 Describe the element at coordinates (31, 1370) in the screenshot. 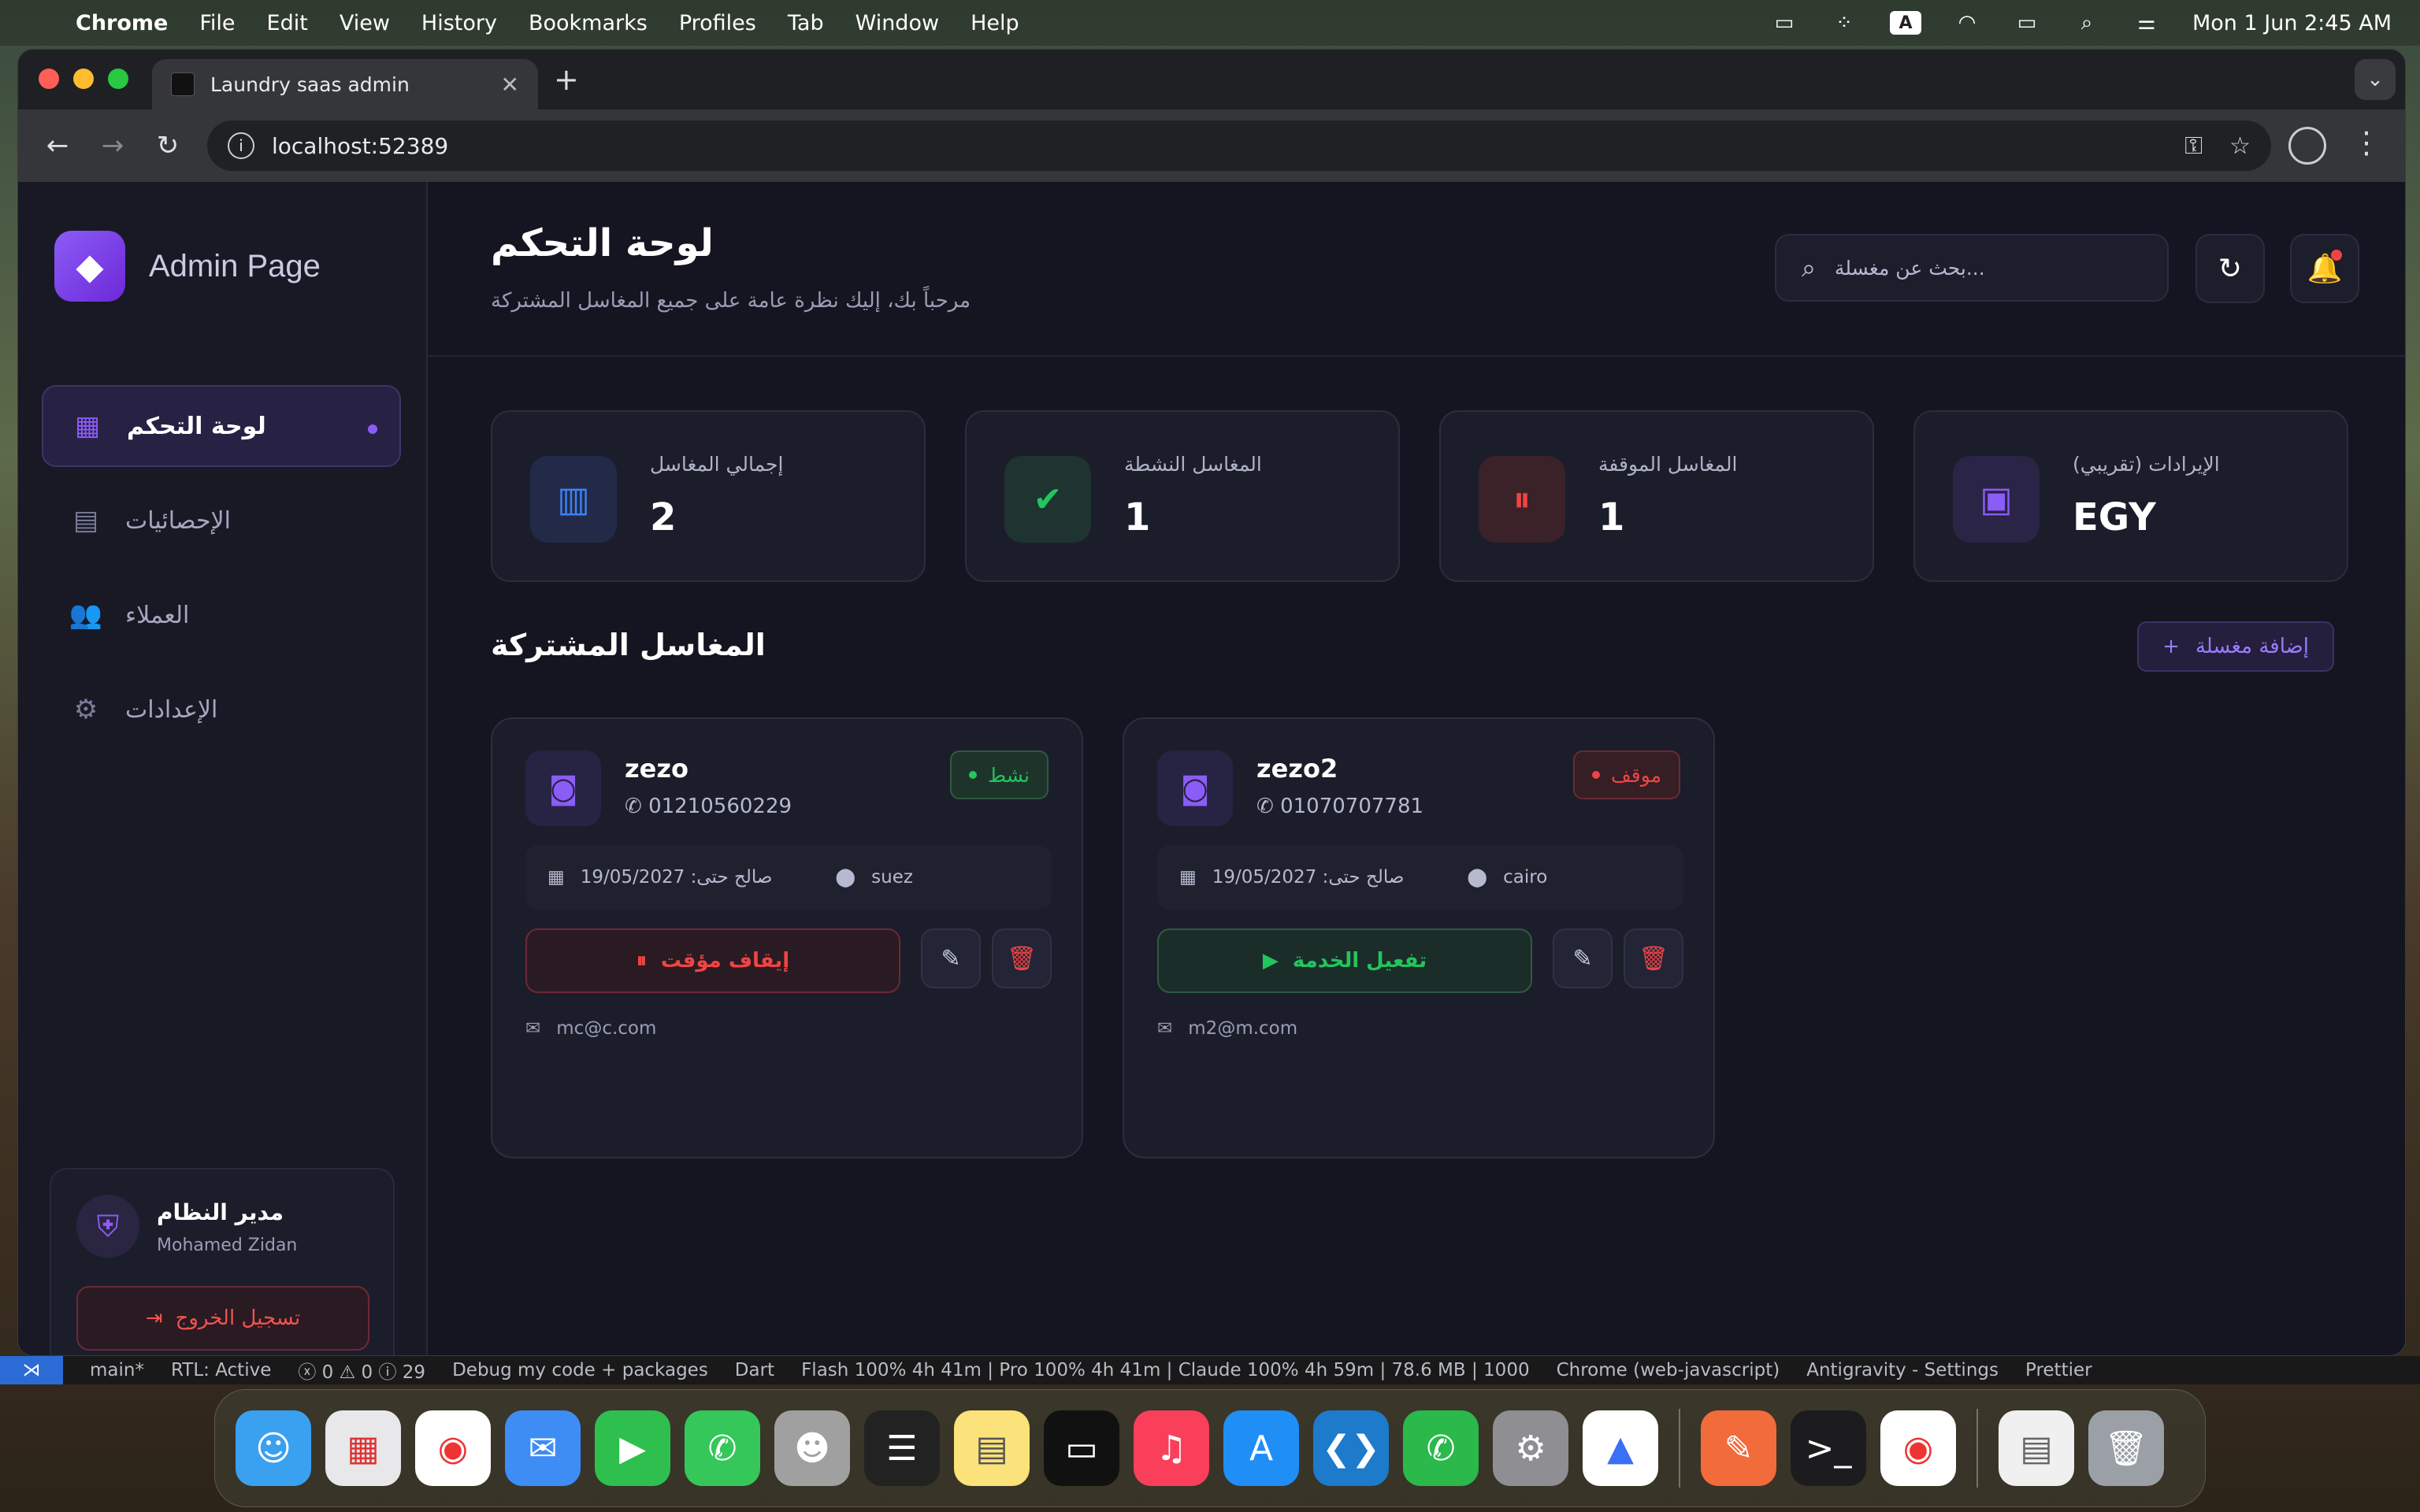

I see `remote-icon: ⋊` at that location.